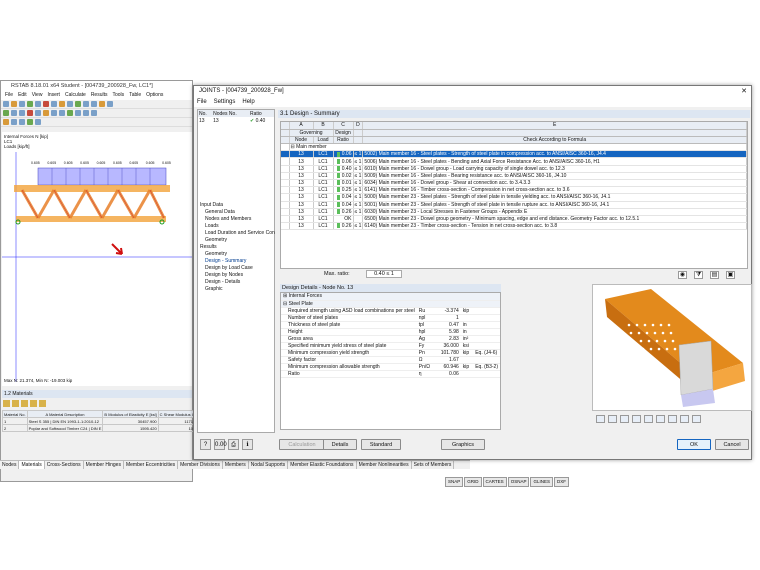 The image size is (760, 570). I want to click on menu-results: Results, so click(99, 95).